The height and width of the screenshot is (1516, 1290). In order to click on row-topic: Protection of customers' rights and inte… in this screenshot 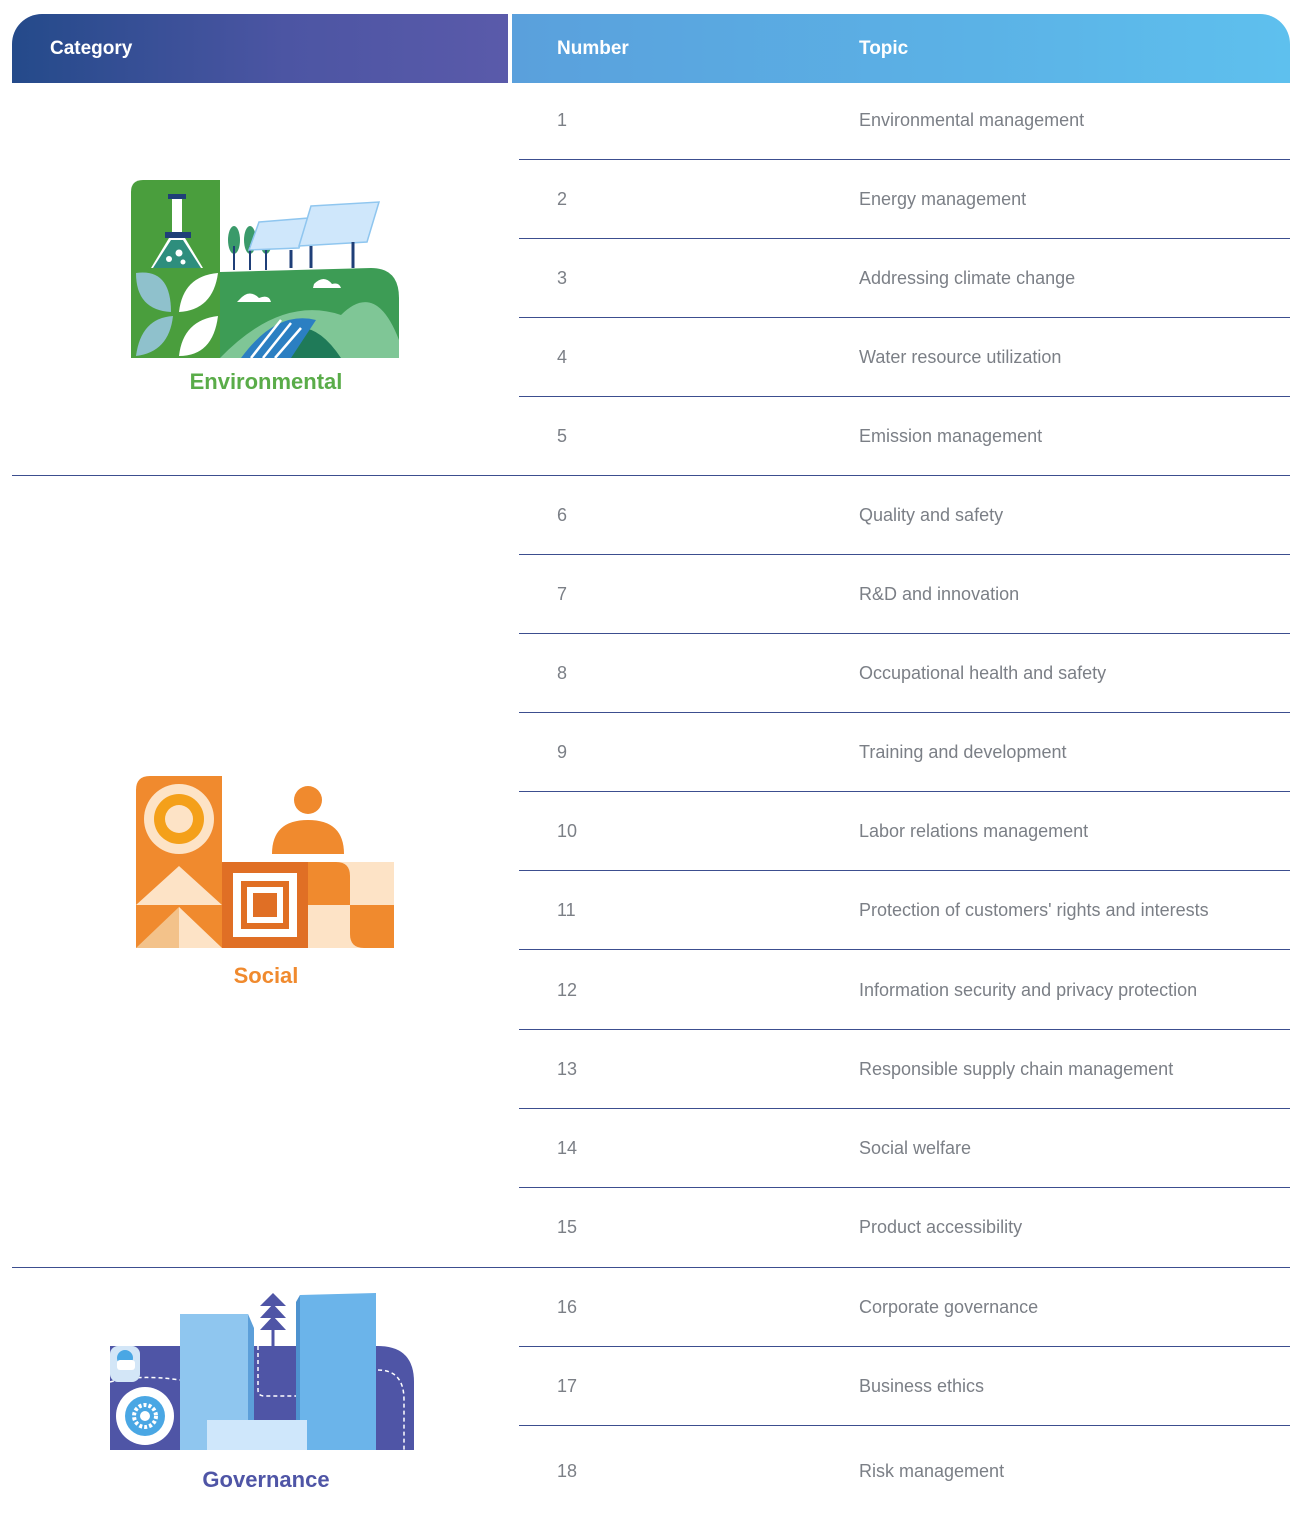, I will do `click(1034, 910)`.